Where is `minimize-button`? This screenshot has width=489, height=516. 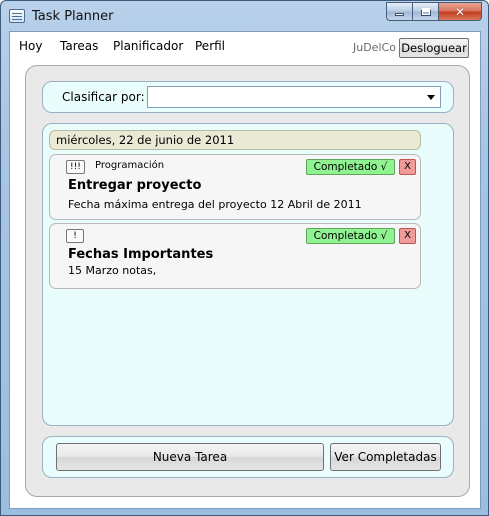 minimize-button is located at coordinates (399, 11).